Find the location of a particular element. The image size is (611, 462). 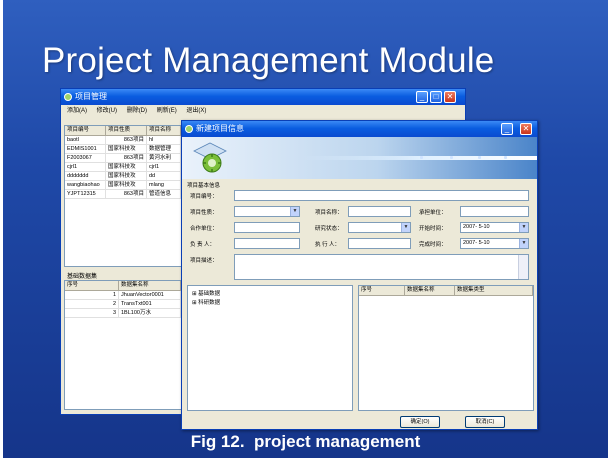

finish-time-value: 2007- 5-10 is located at coordinates (476, 243).